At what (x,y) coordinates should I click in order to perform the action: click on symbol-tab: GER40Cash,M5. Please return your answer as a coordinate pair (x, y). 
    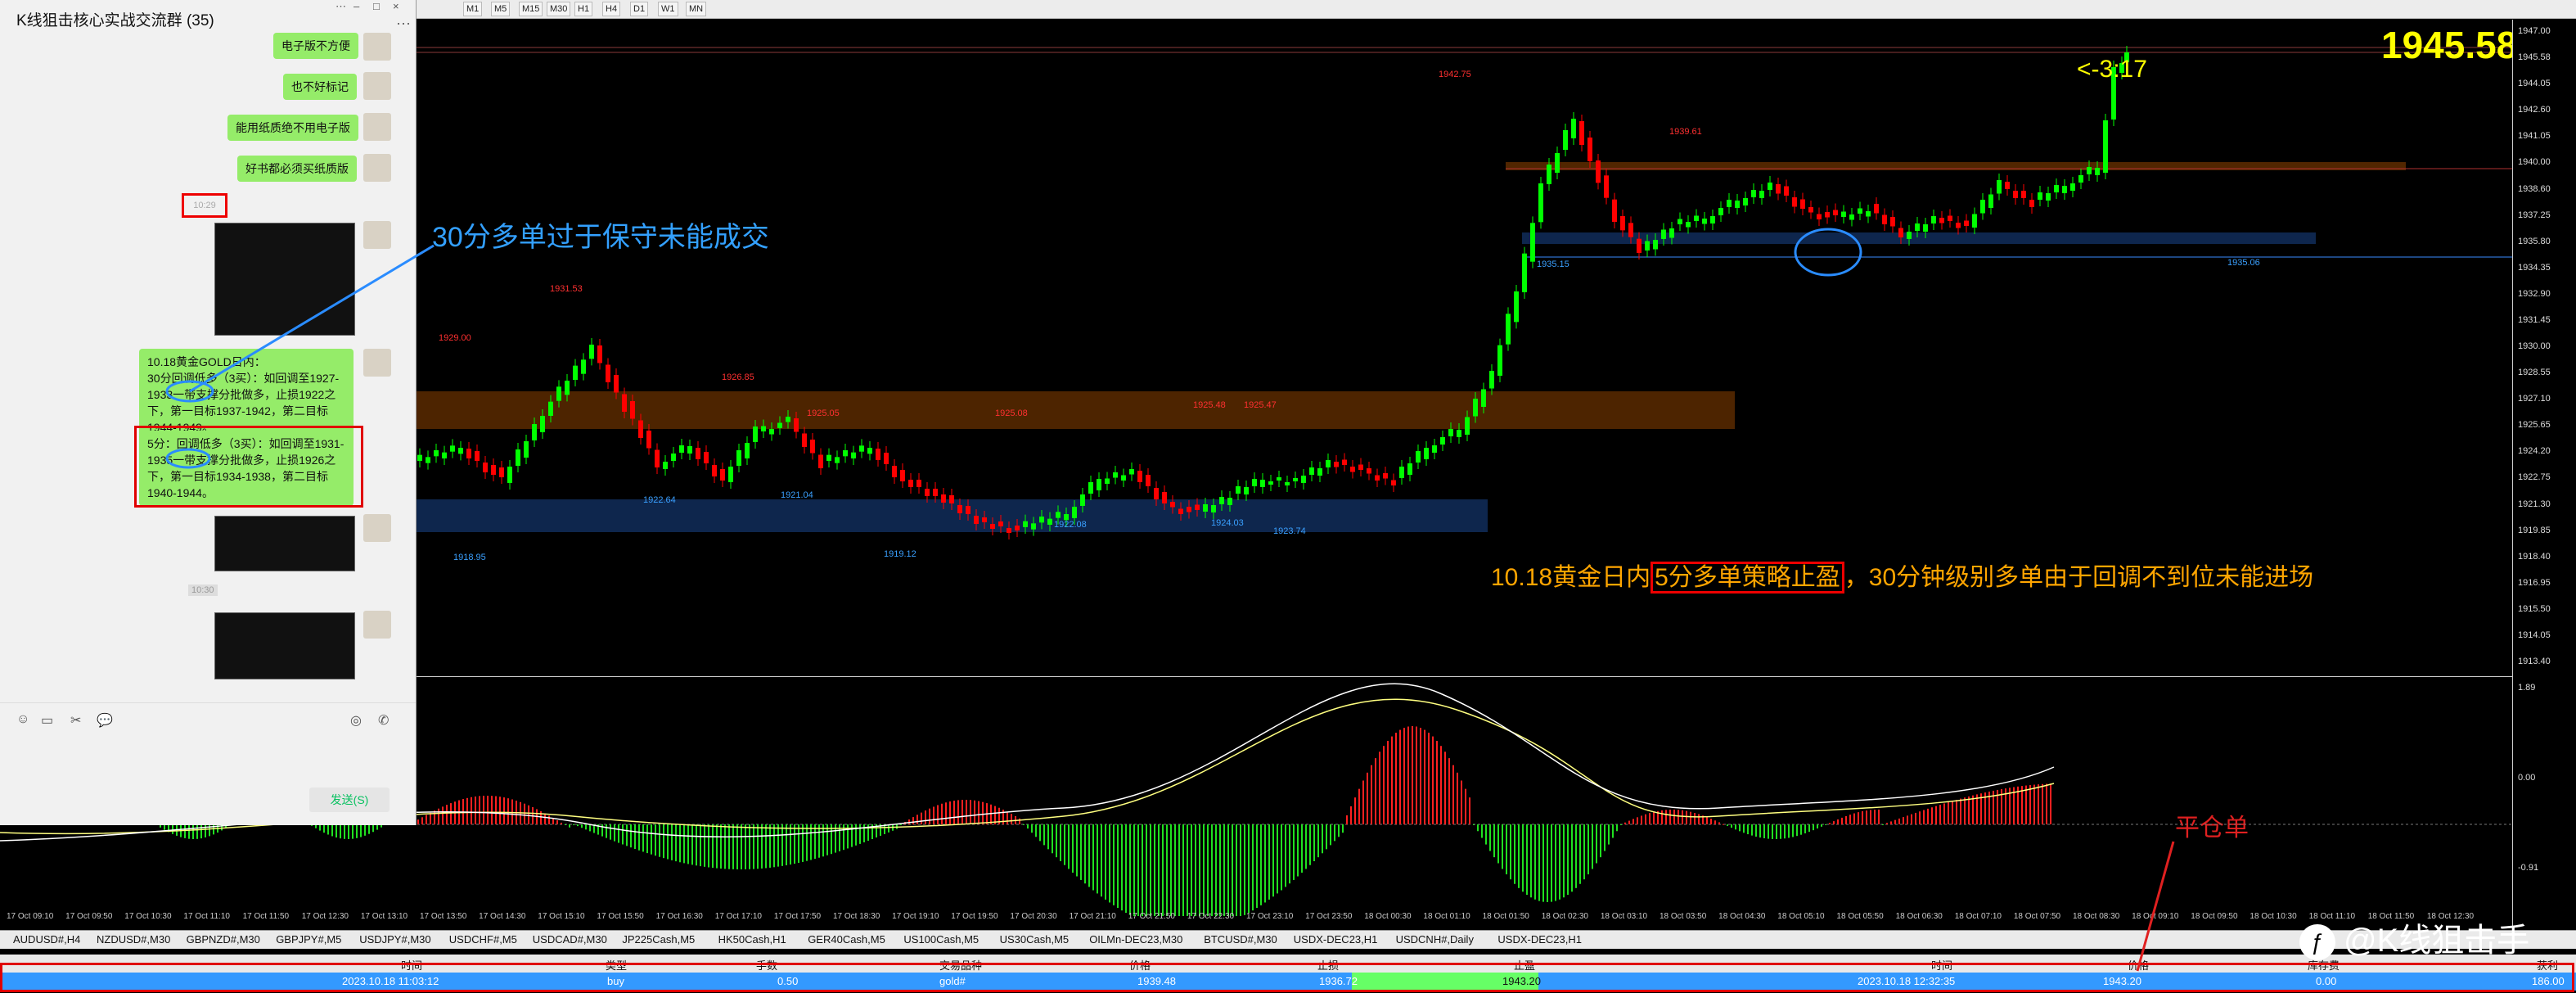
    Looking at the image, I should click on (846, 940).